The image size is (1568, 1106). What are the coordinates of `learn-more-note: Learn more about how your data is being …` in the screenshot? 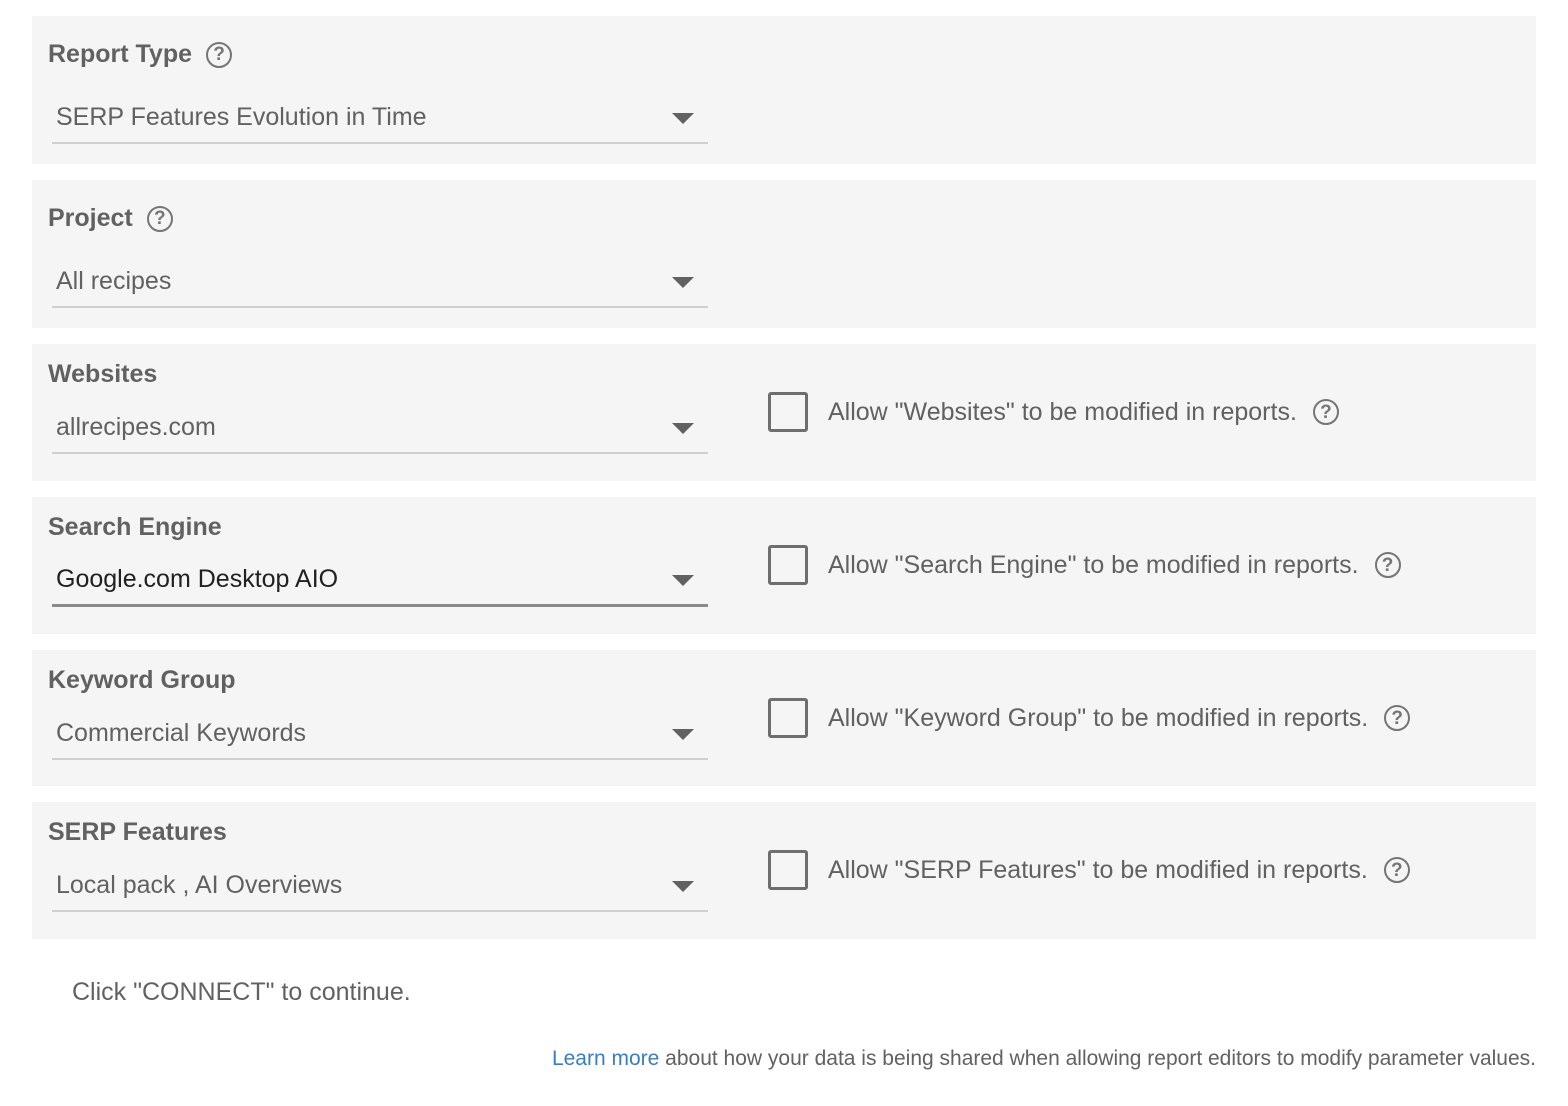 It's located at (1044, 1059).